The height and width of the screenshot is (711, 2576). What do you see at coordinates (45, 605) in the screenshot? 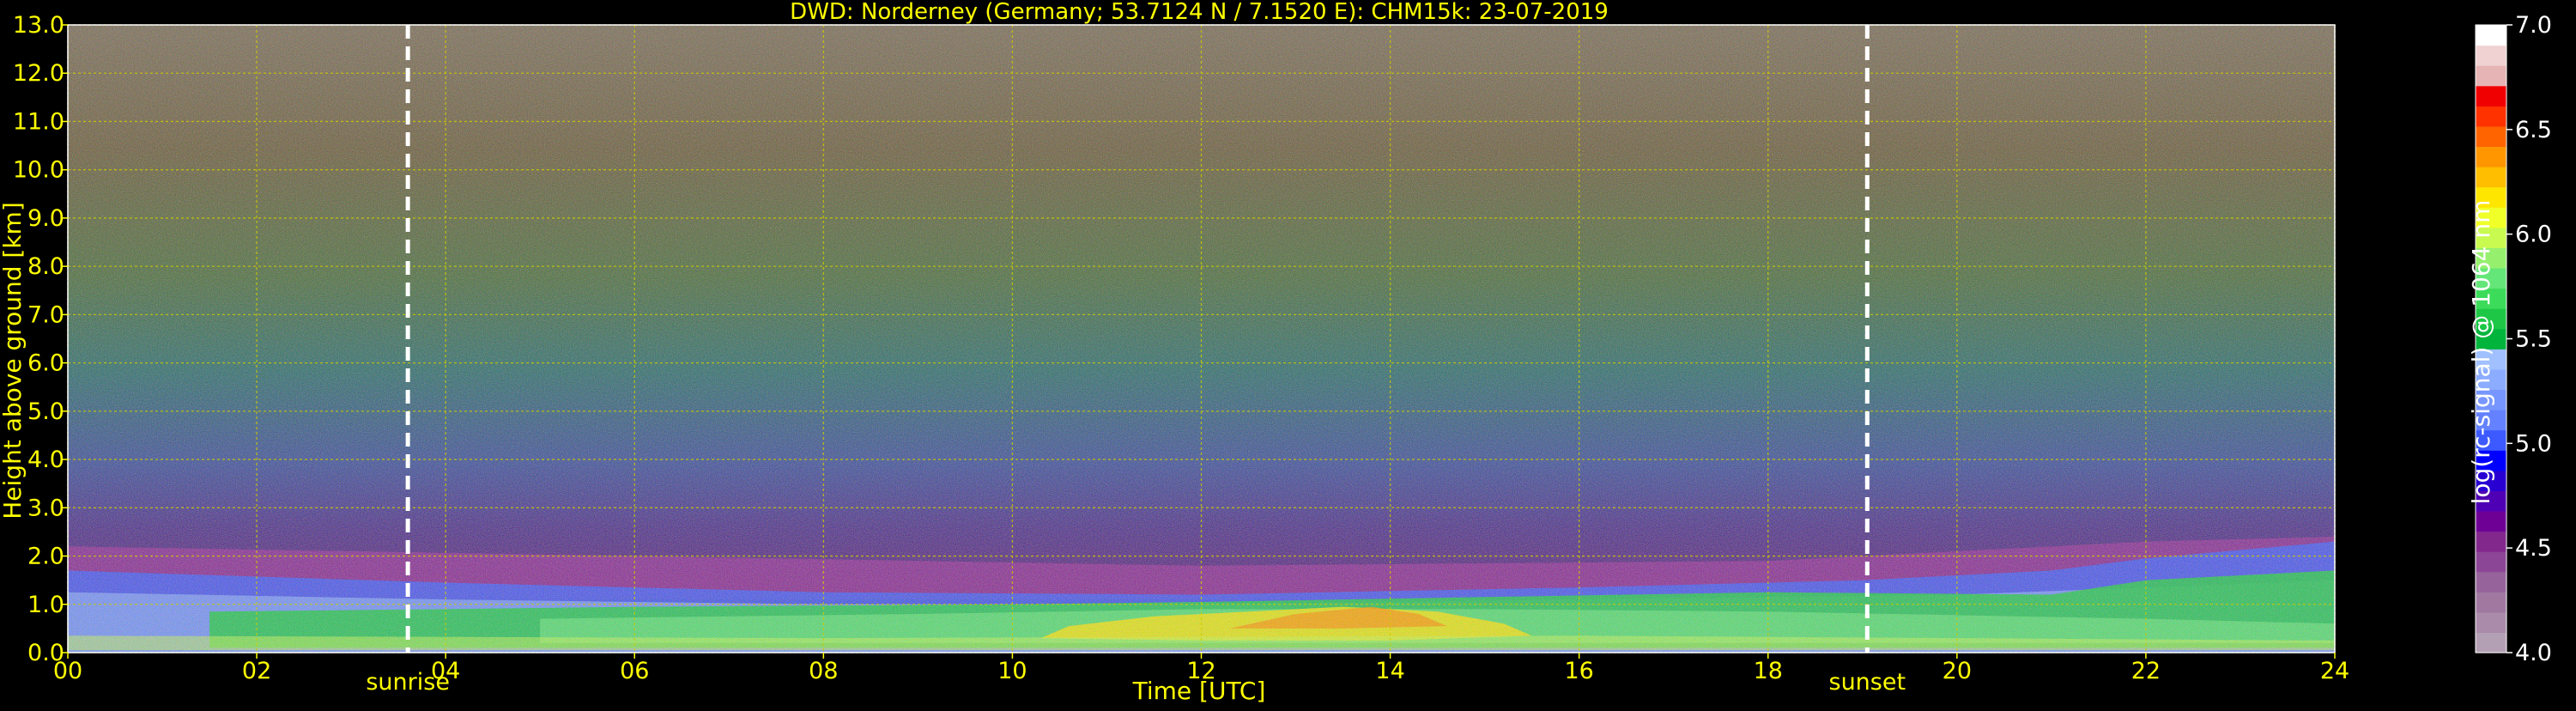
I see `y-tick-label: 1.0` at bounding box center [45, 605].